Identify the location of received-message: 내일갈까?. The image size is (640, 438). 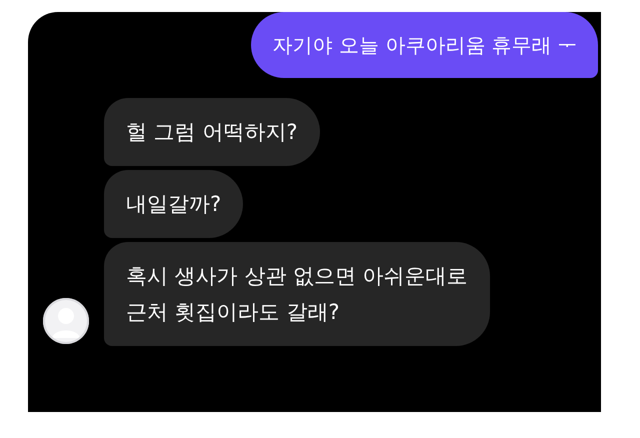
(174, 204).